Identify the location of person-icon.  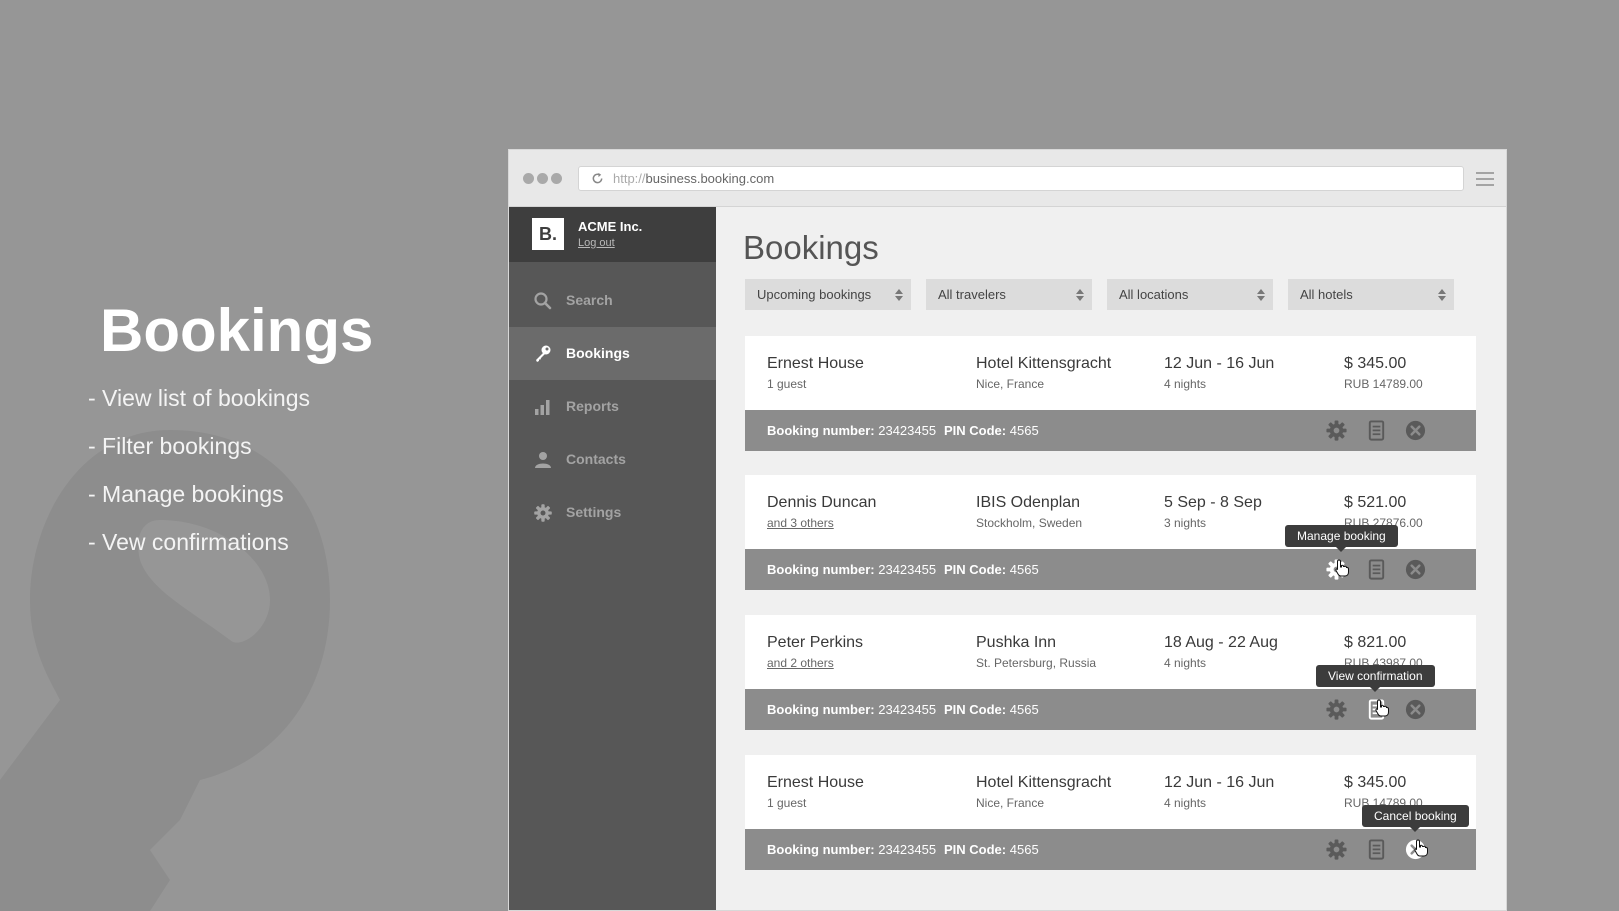
(543, 460).